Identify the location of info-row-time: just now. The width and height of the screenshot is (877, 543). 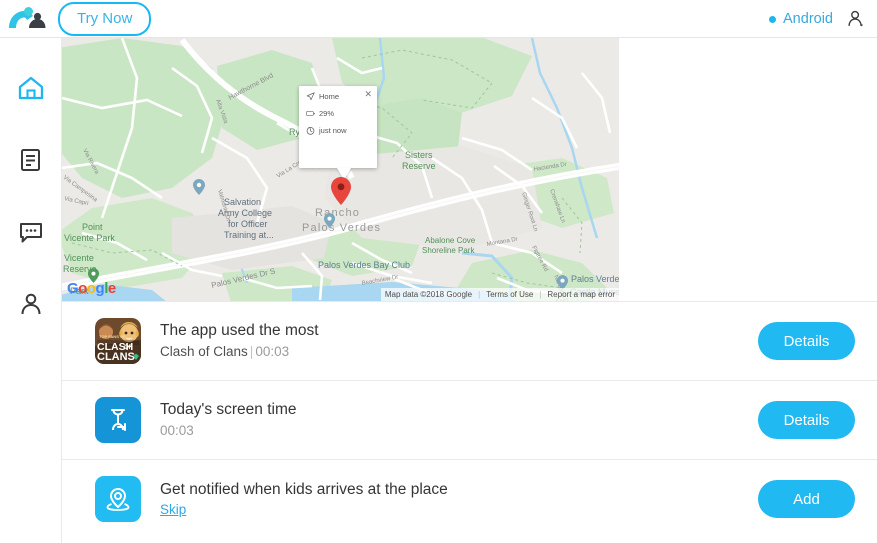
(338, 130).